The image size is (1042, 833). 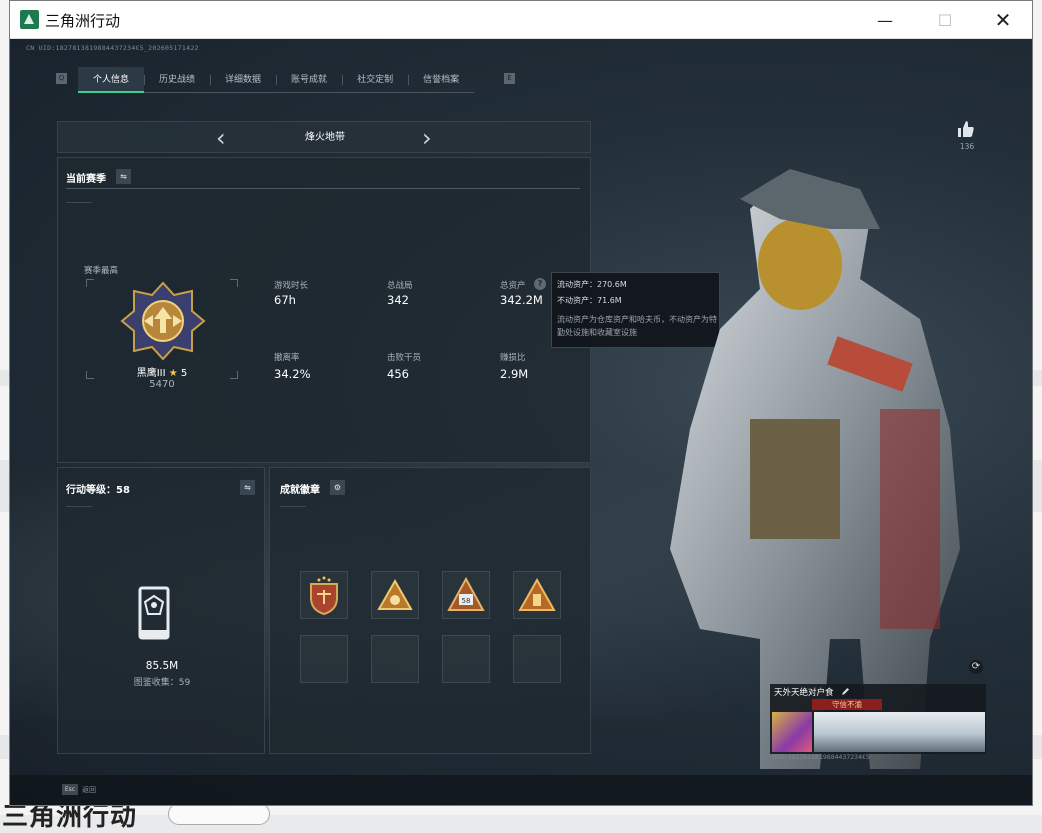 What do you see at coordinates (221, 138) in the screenshot?
I see `mode-prev-button: ‹` at bounding box center [221, 138].